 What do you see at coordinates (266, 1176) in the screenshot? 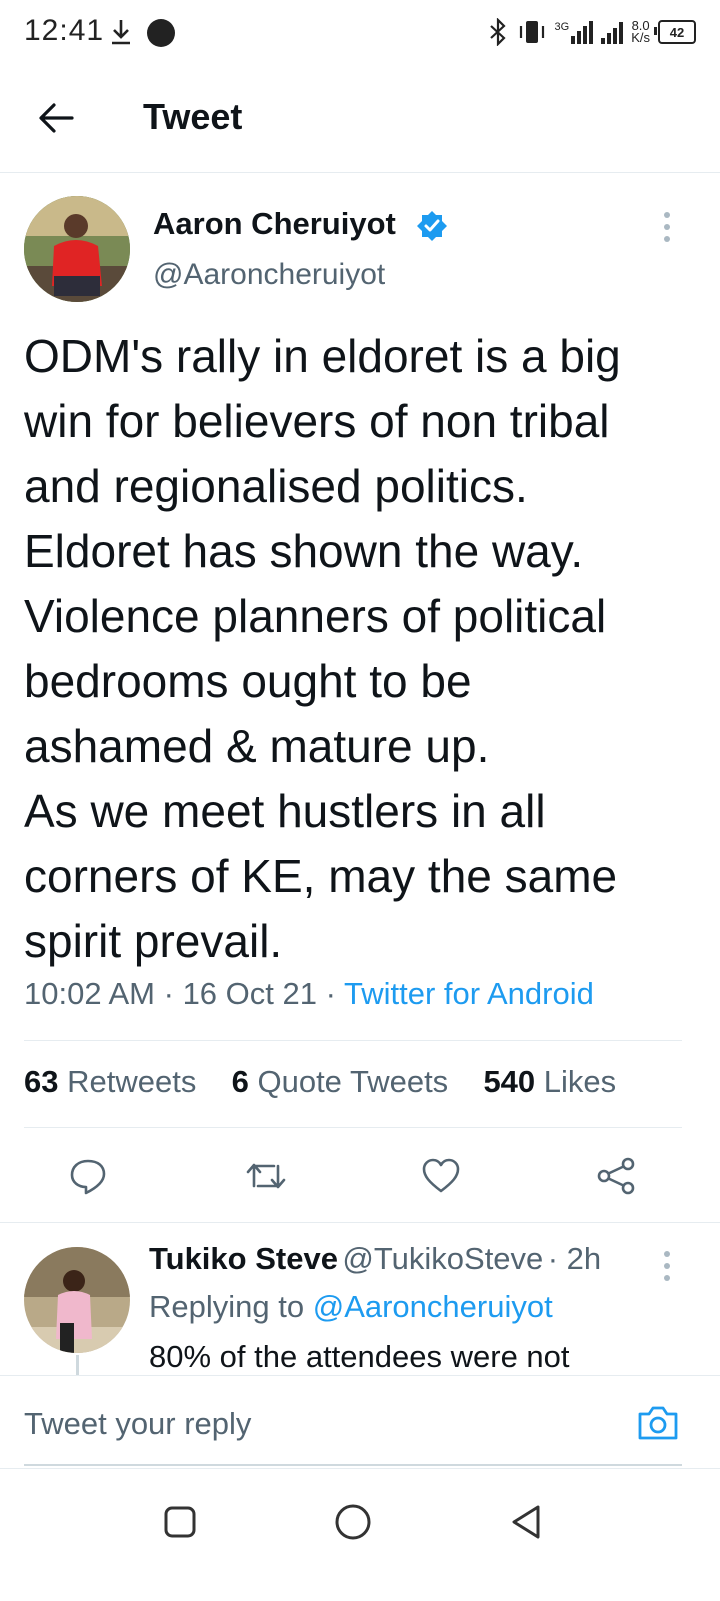
I see `retweet-icon` at bounding box center [266, 1176].